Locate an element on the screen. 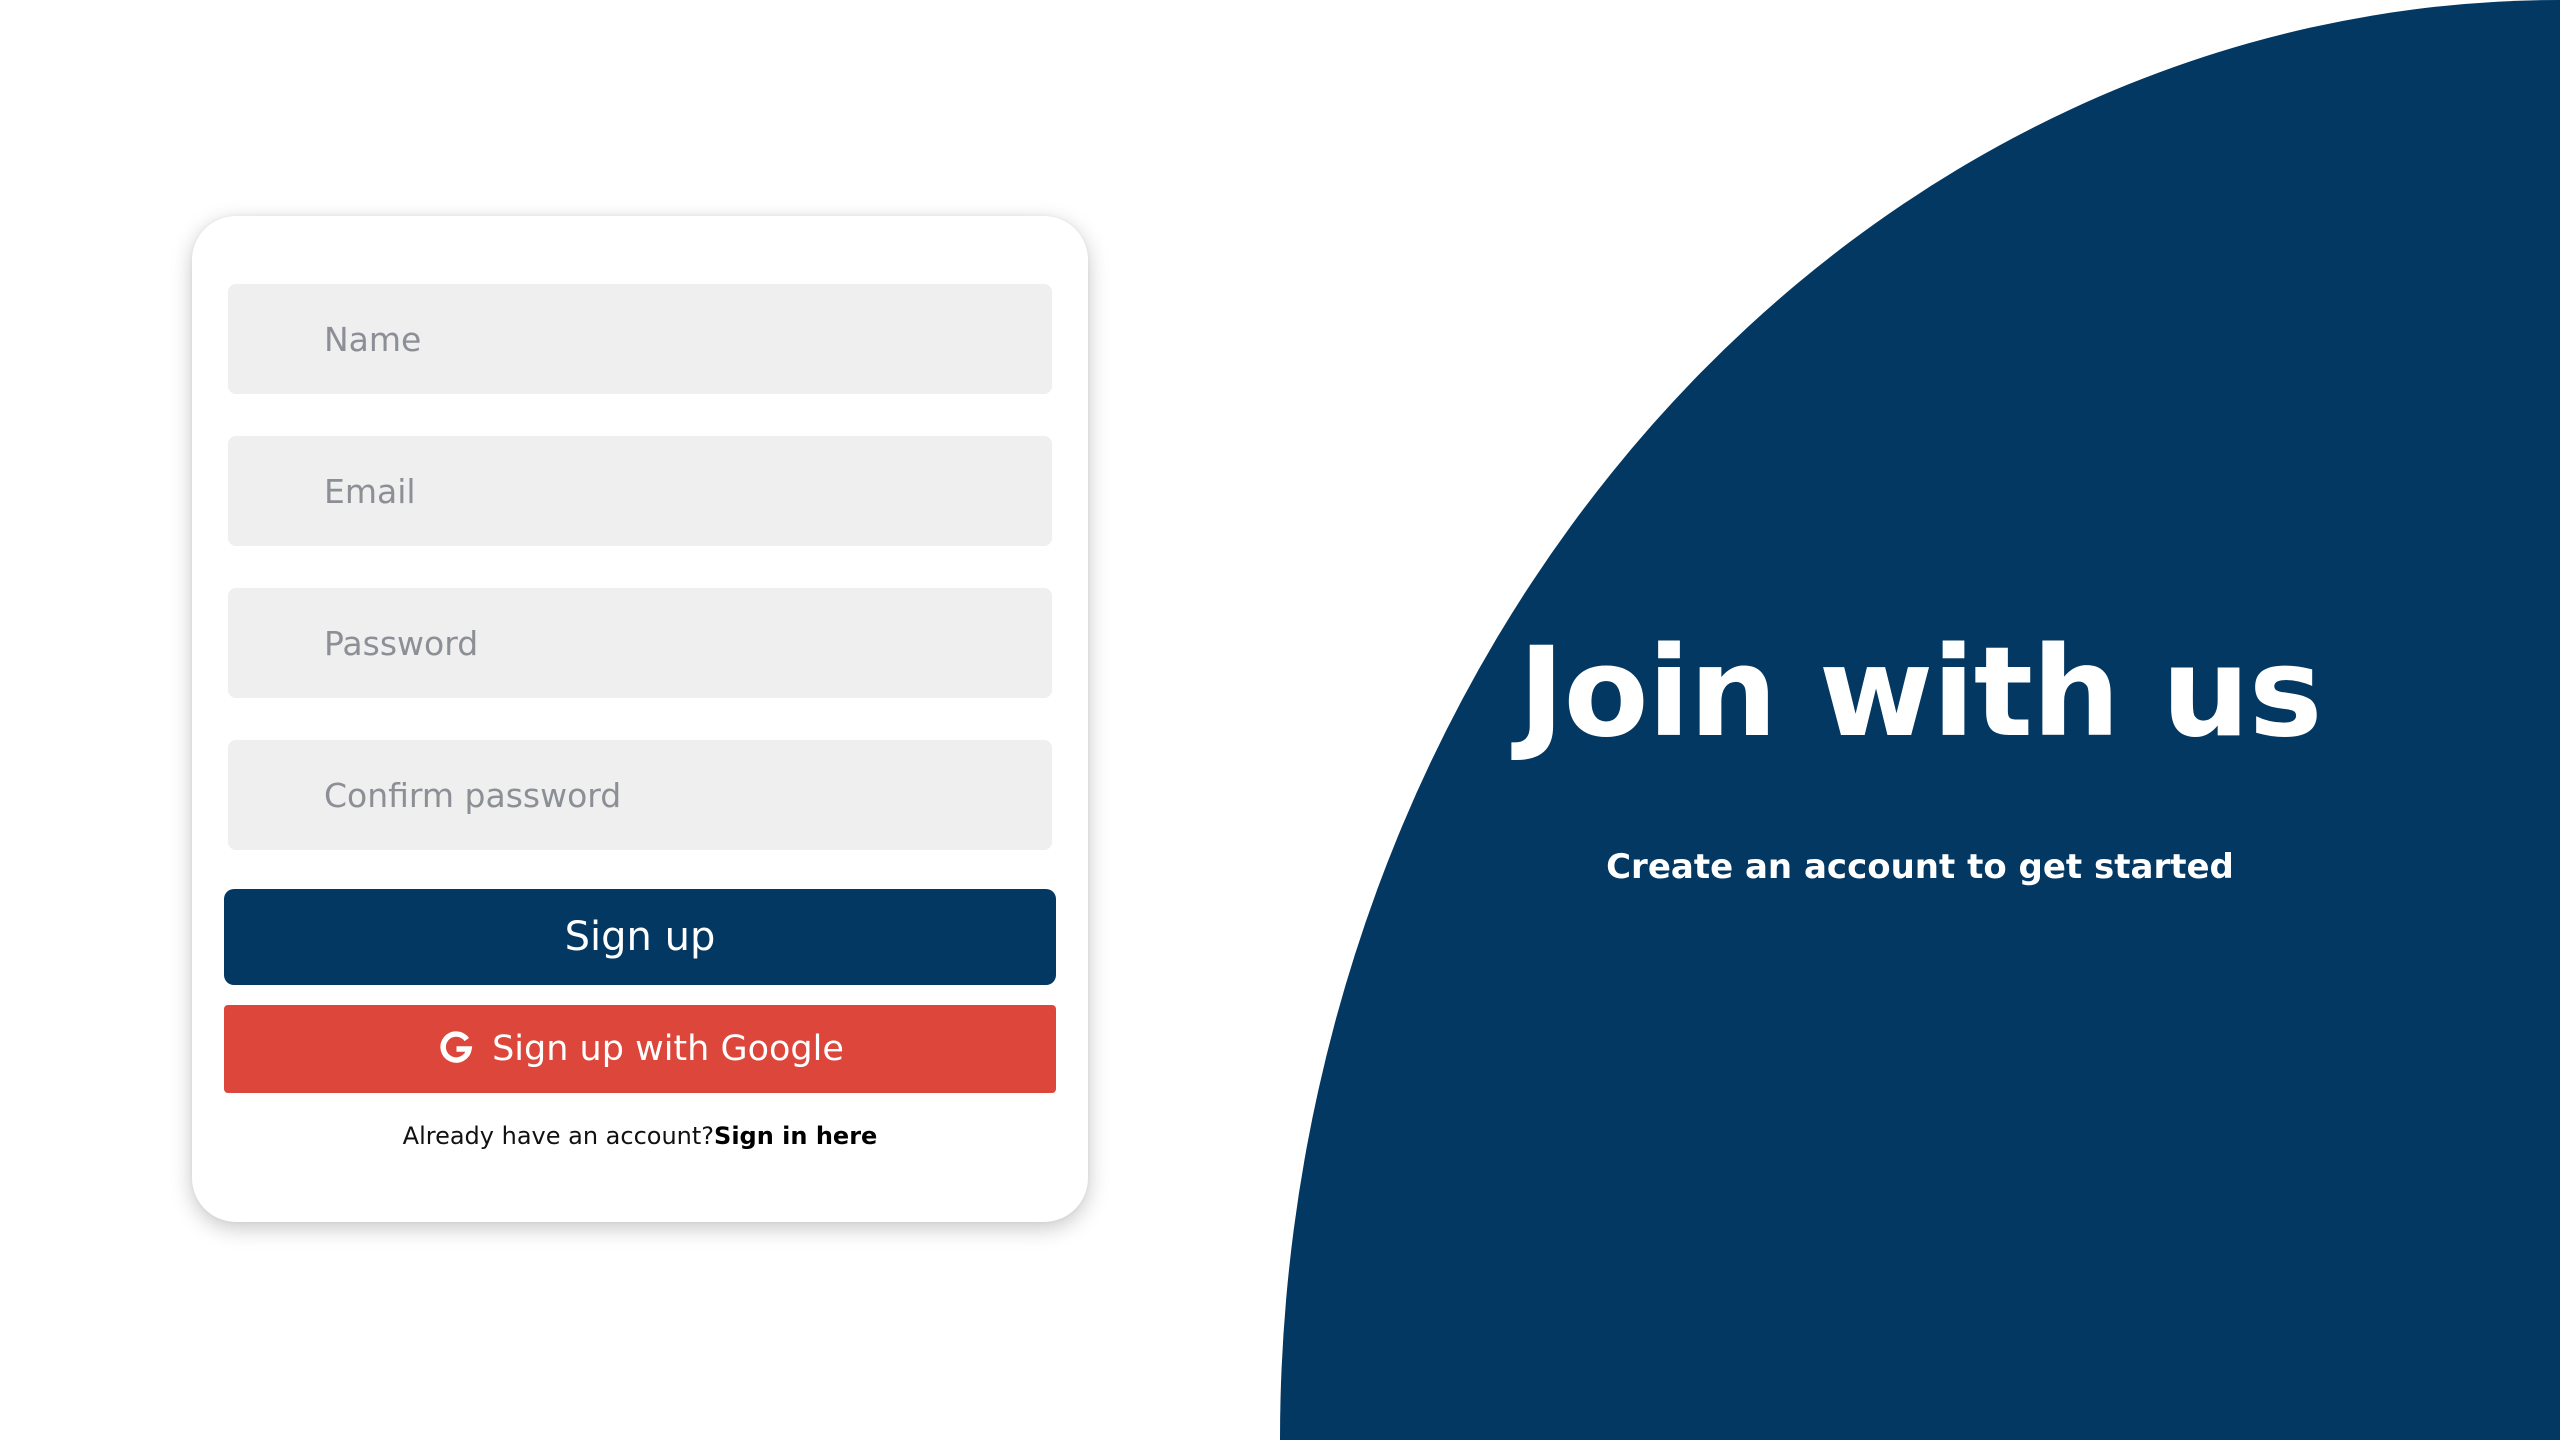  email-input is located at coordinates (640, 491).